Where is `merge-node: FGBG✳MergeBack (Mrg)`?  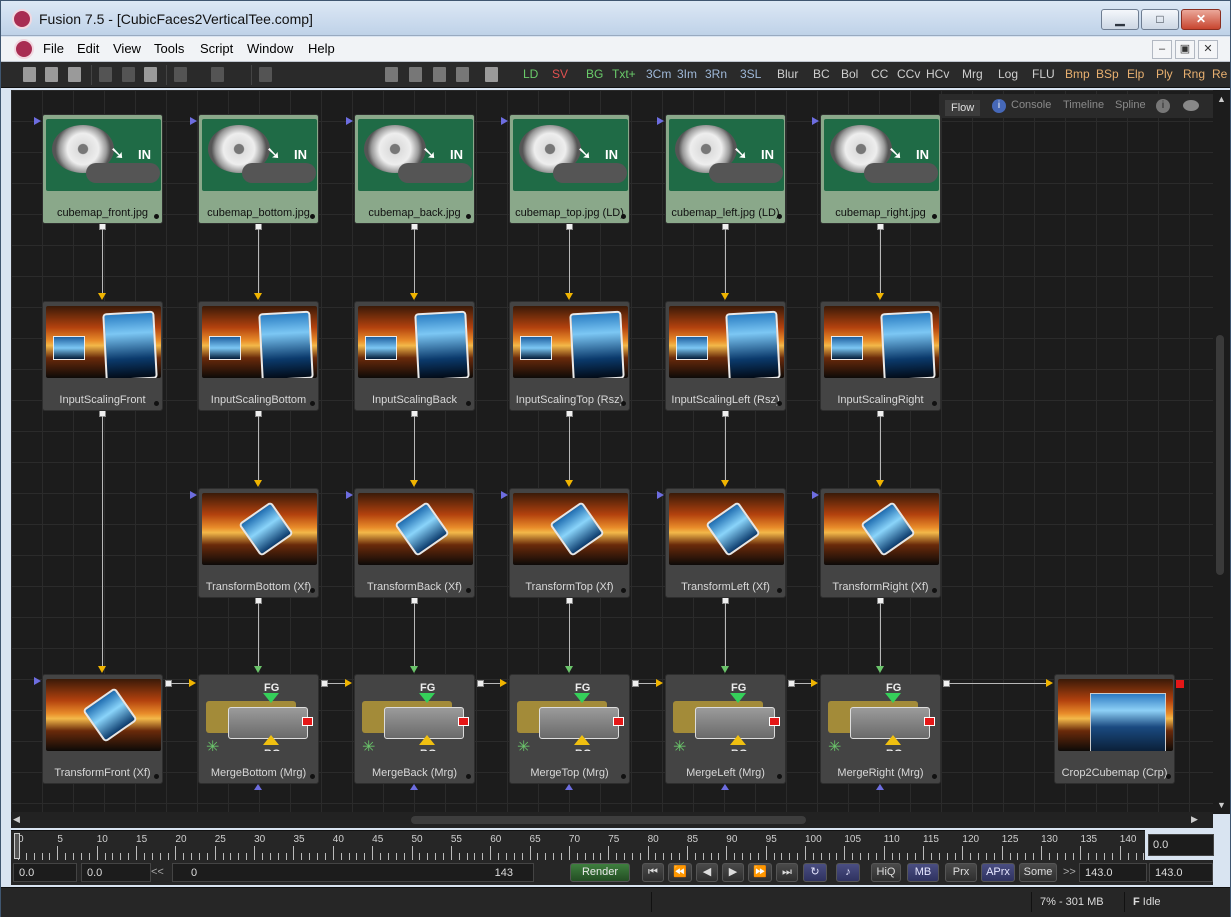
merge-node: FGBG✳MergeBack (Mrg) is located at coordinates (414, 729).